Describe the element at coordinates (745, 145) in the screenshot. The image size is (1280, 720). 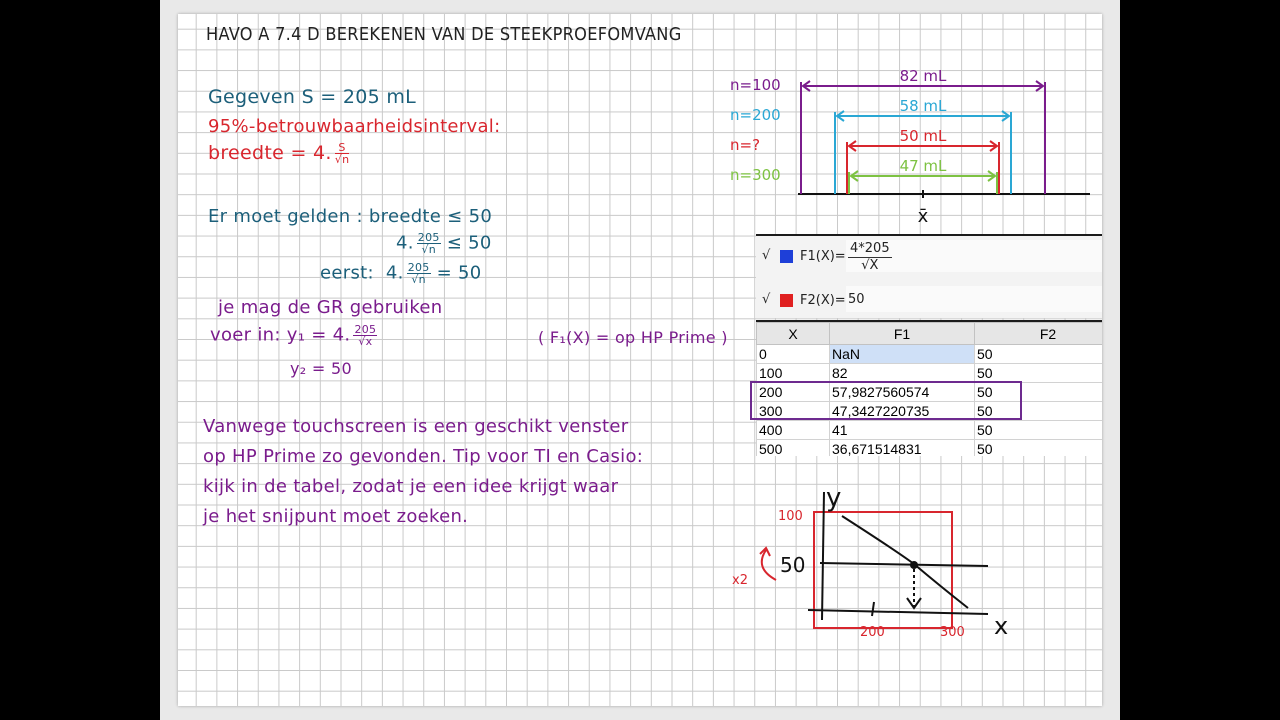
I see `sample-size-label: n=?` at that location.